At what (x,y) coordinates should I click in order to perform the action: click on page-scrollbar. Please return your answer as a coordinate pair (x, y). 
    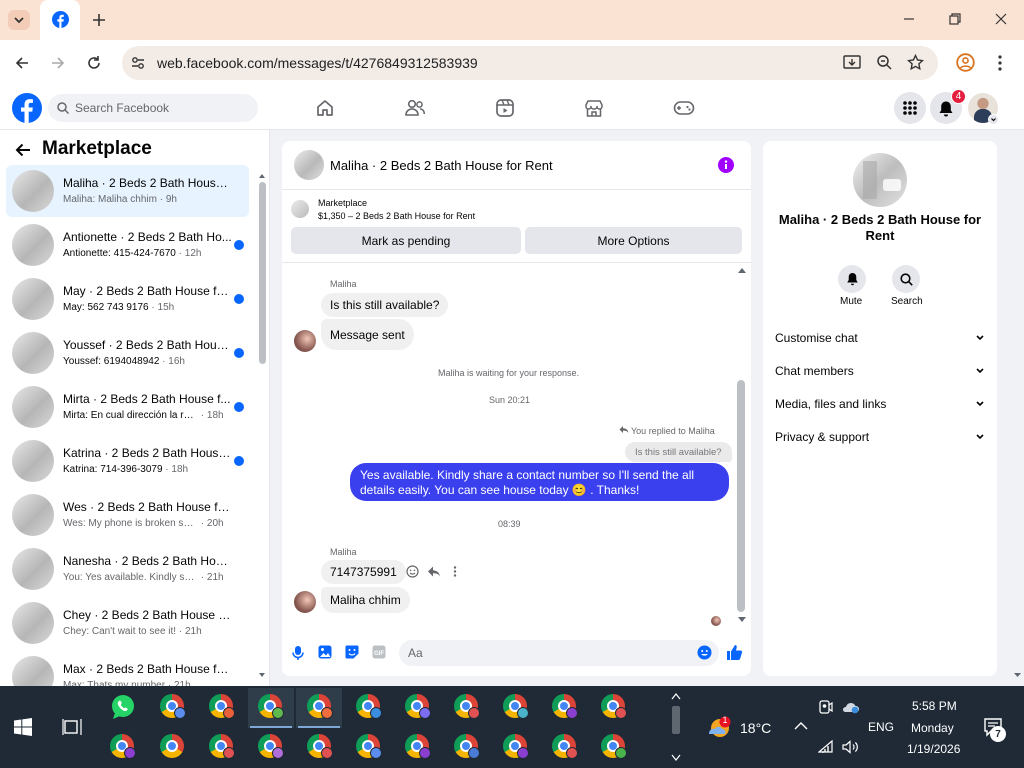
    Looking at the image, I should click on (1017, 408).